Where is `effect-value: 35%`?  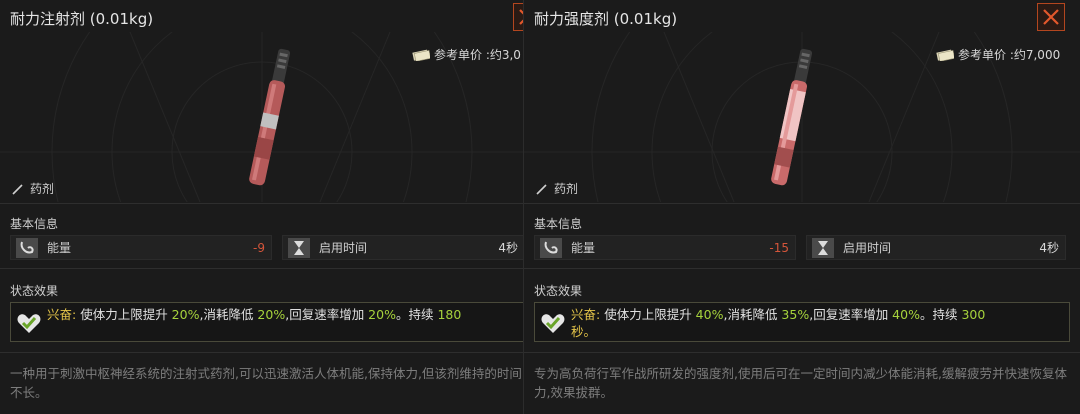 effect-value: 35% is located at coordinates (795, 314).